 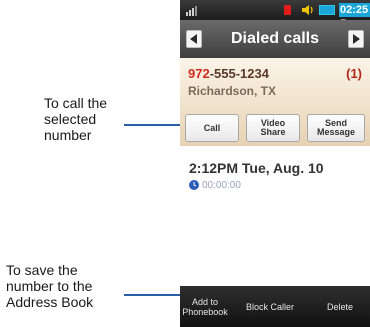 I want to click on add-line-1: Add to, so click(x=204, y=301).